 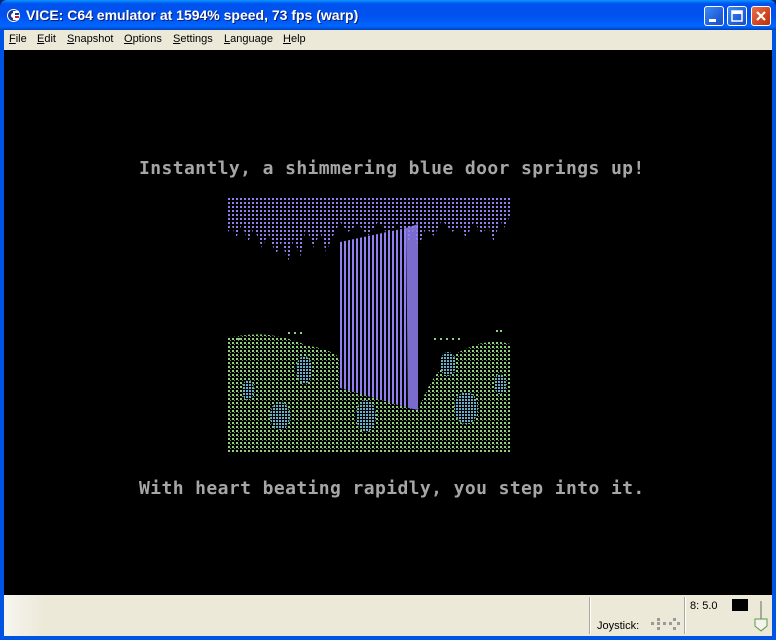 What do you see at coordinates (46, 39) in the screenshot?
I see `menu-edit: Edit` at bounding box center [46, 39].